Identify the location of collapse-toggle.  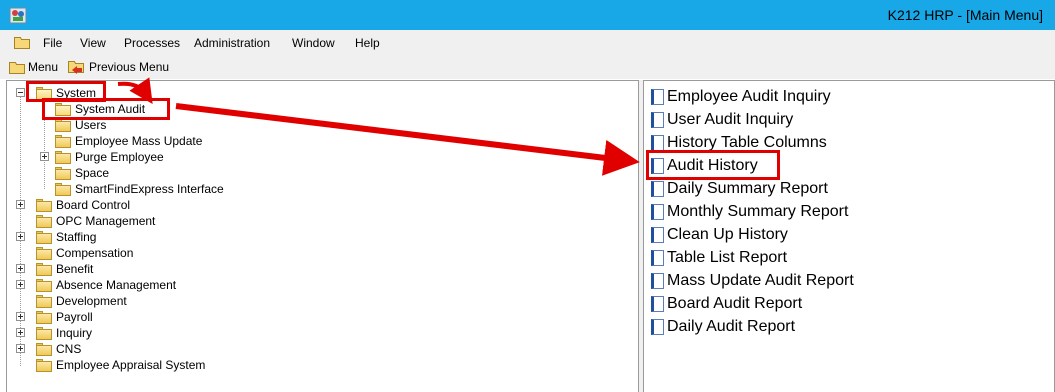
(20, 92).